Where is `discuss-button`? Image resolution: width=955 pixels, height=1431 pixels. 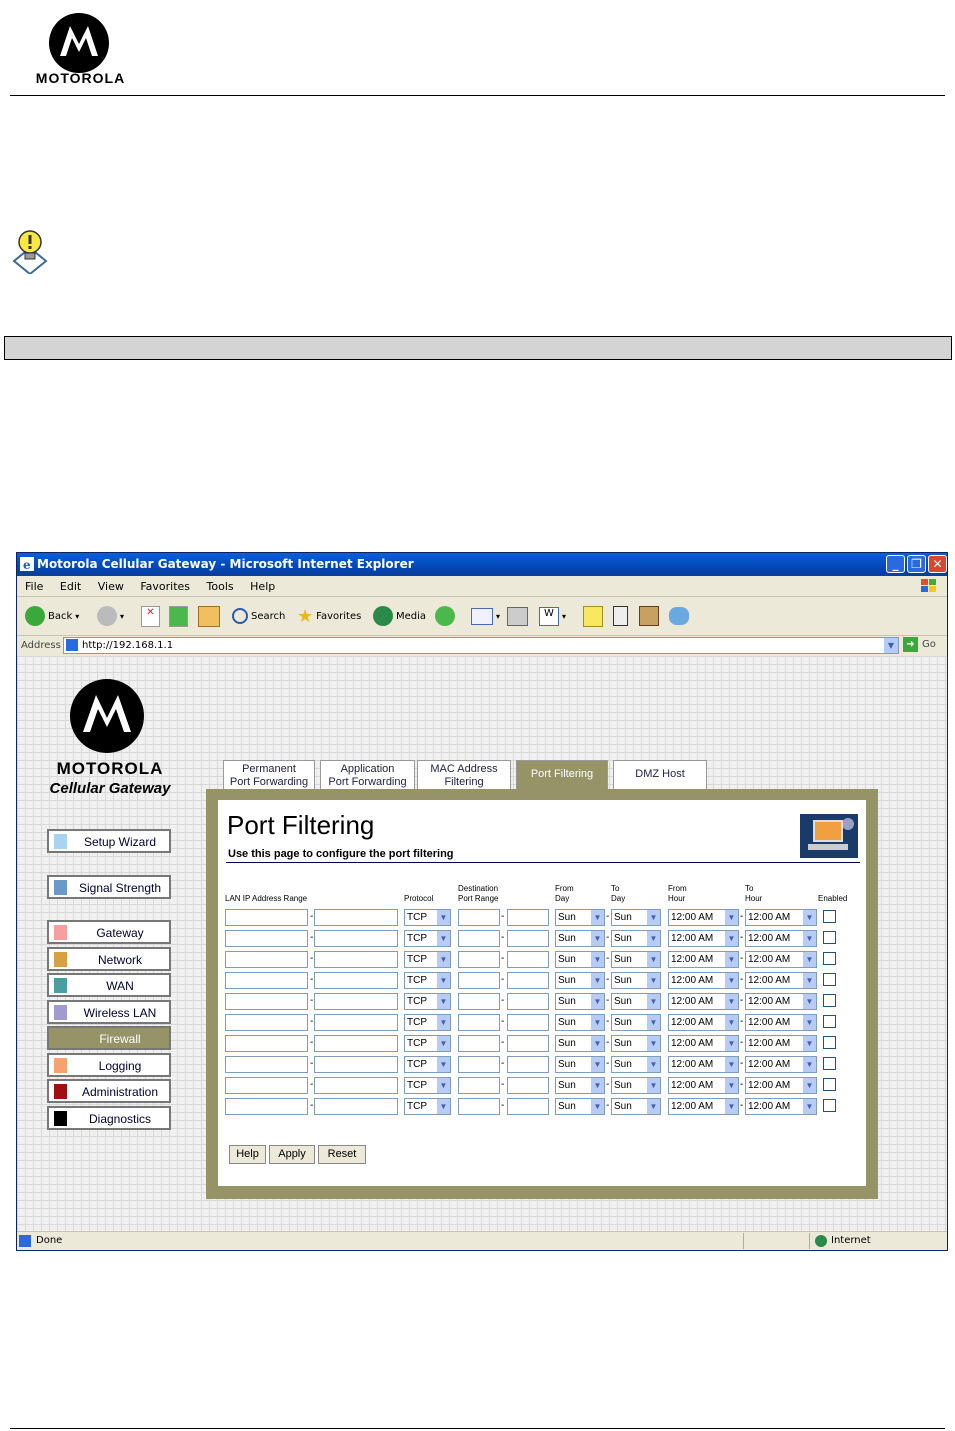 discuss-button is located at coordinates (649, 616).